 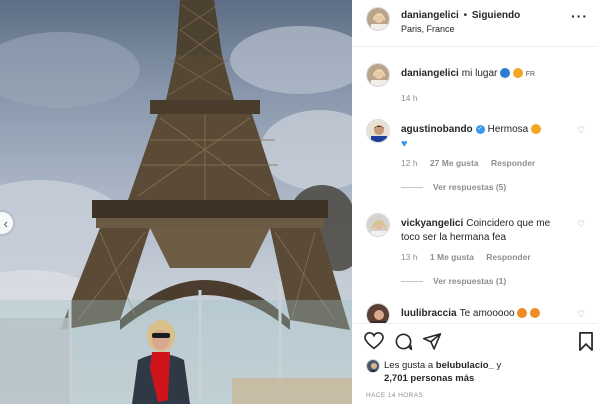 I want to click on comment-text: luulibraccia Te amooooo, so click(x=486, y=314).